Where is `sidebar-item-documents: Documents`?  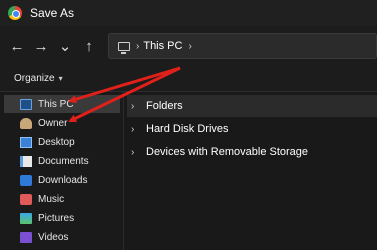 sidebar-item-documents: Documents is located at coordinates (62, 161).